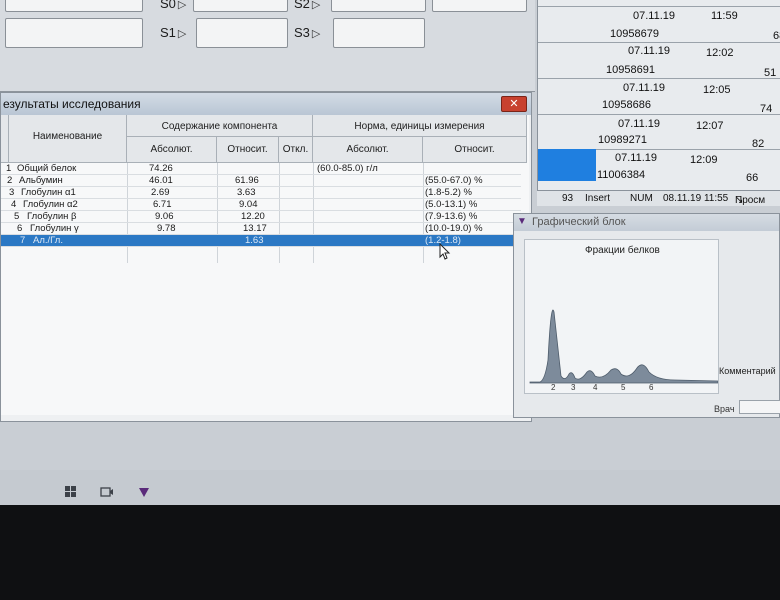 The image size is (780, 600). What do you see at coordinates (651, 387) in the screenshot?
I see `x-tick-label: 6` at bounding box center [651, 387].